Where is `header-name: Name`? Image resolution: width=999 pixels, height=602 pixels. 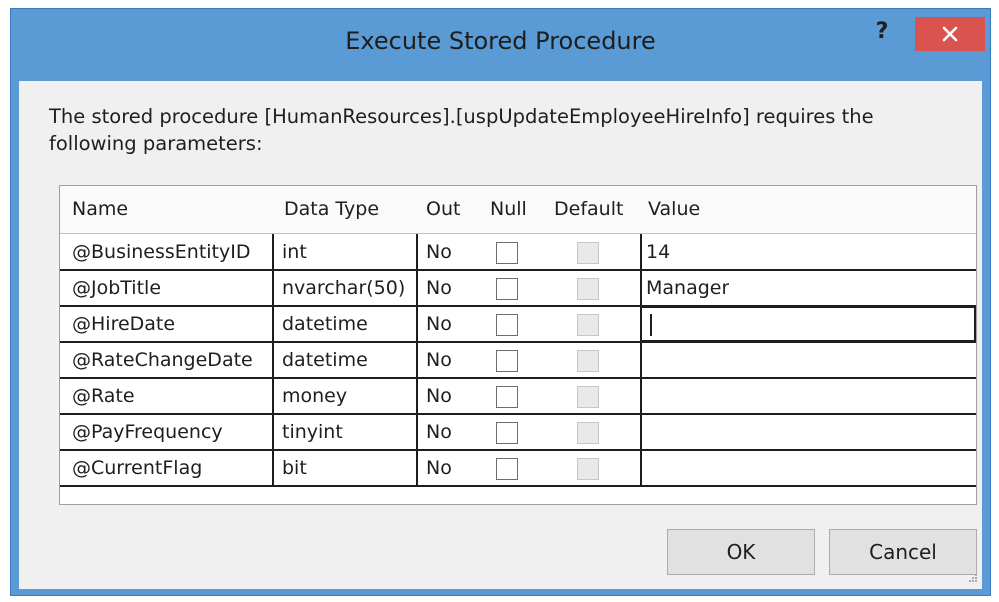 header-name: Name is located at coordinates (100, 209).